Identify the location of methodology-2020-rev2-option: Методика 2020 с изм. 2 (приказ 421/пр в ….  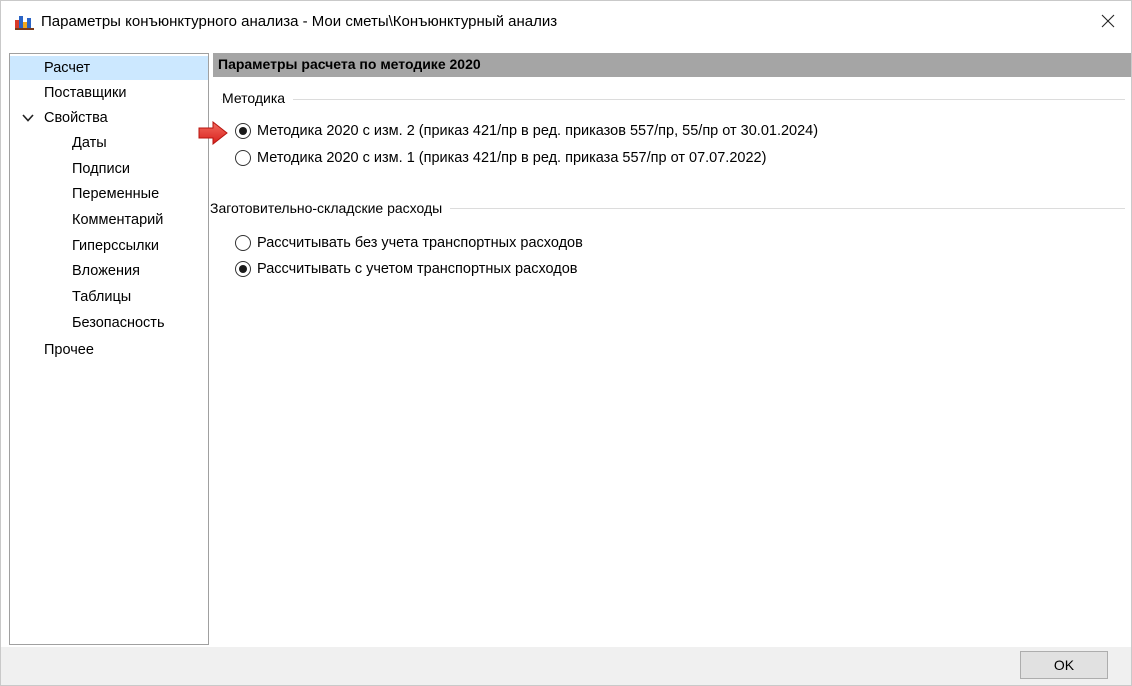
(526, 131).